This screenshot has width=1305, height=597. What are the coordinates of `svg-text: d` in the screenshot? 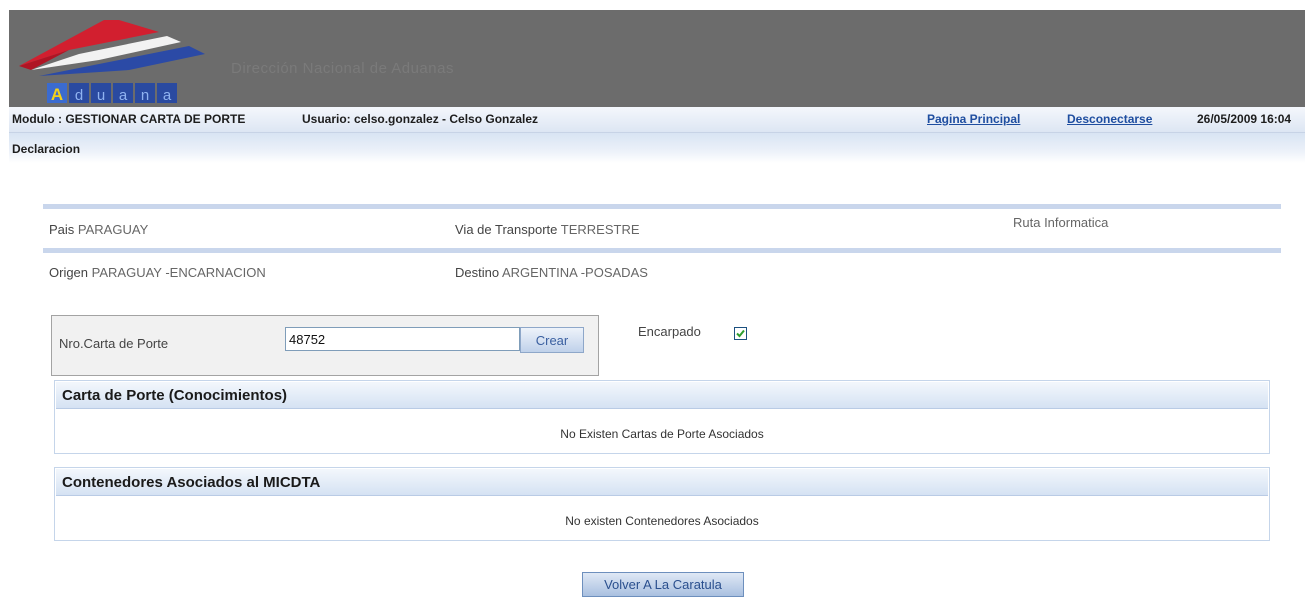 It's located at (79, 95).